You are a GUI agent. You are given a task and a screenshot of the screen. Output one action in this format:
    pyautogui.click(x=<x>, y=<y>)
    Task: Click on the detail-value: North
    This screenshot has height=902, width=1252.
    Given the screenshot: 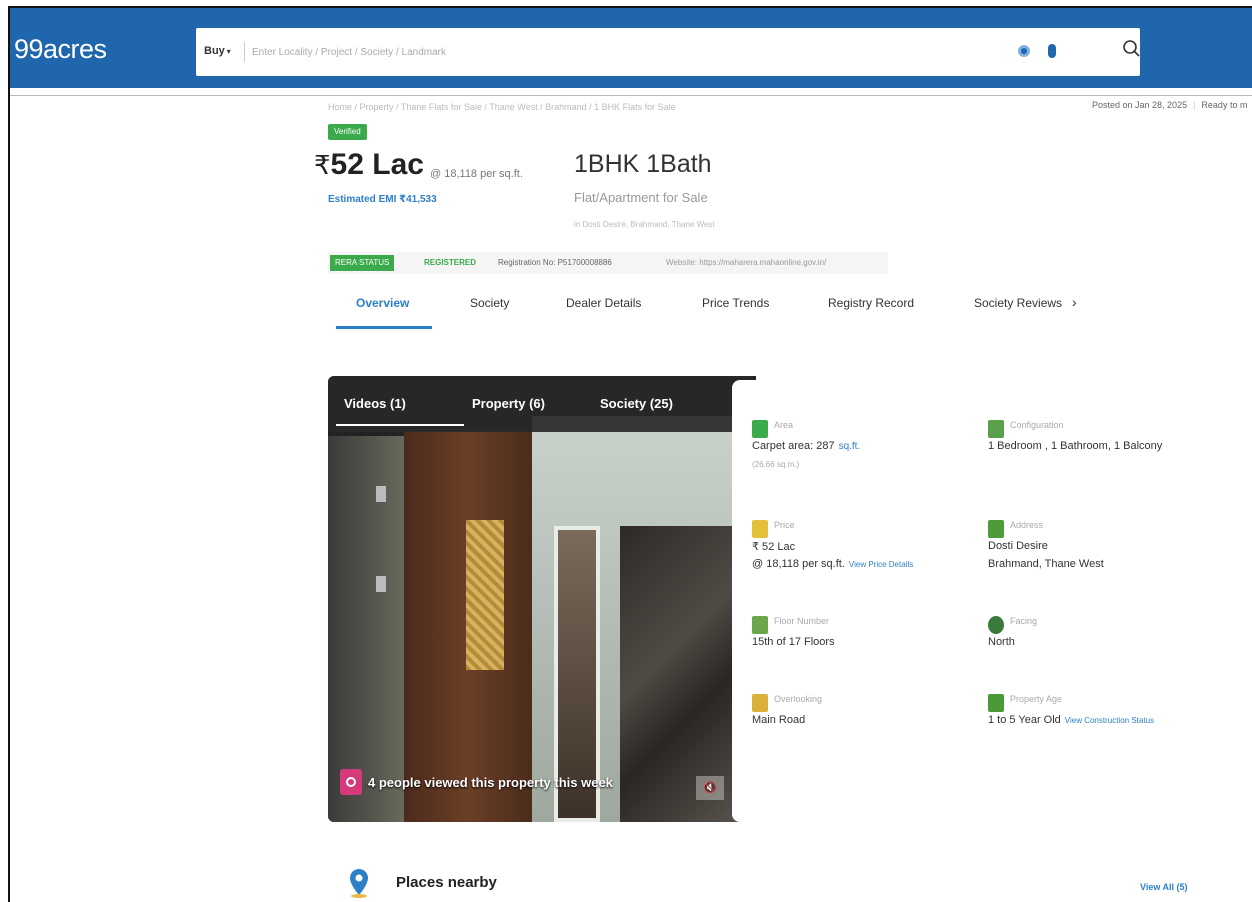 What is the action you would take?
    pyautogui.click(x=1001, y=642)
    